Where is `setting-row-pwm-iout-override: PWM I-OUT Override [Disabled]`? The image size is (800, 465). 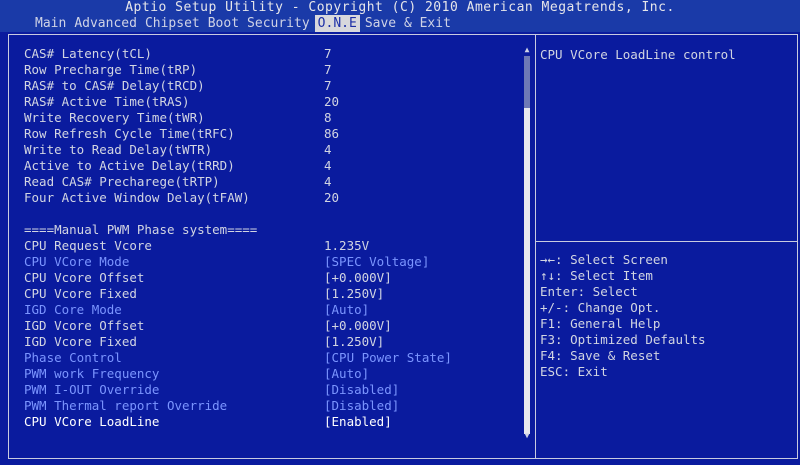
setting-row-pwm-iout-override: PWM I-OUT Override [Disabled] is located at coordinates (274, 390).